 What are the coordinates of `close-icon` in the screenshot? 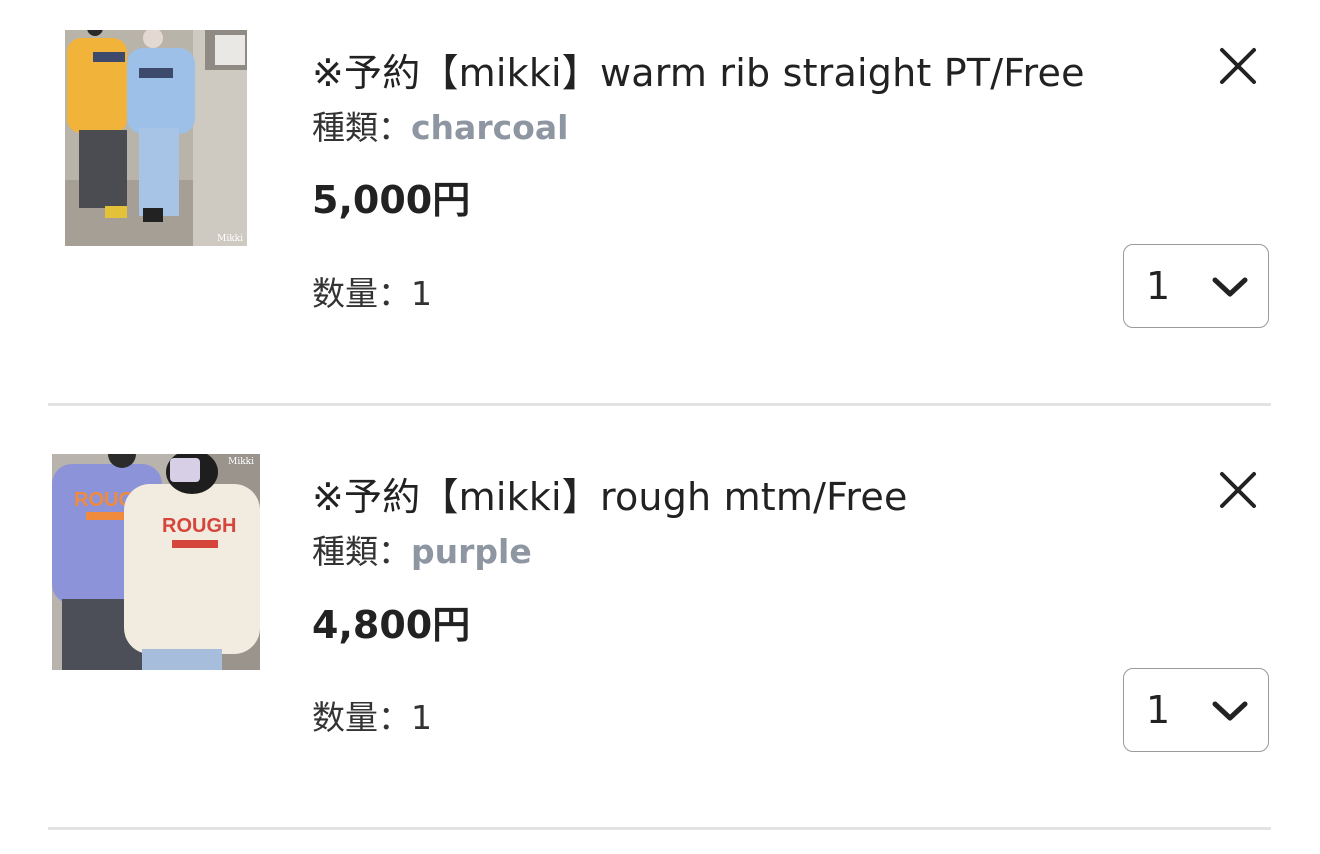 It's located at (1238, 490).